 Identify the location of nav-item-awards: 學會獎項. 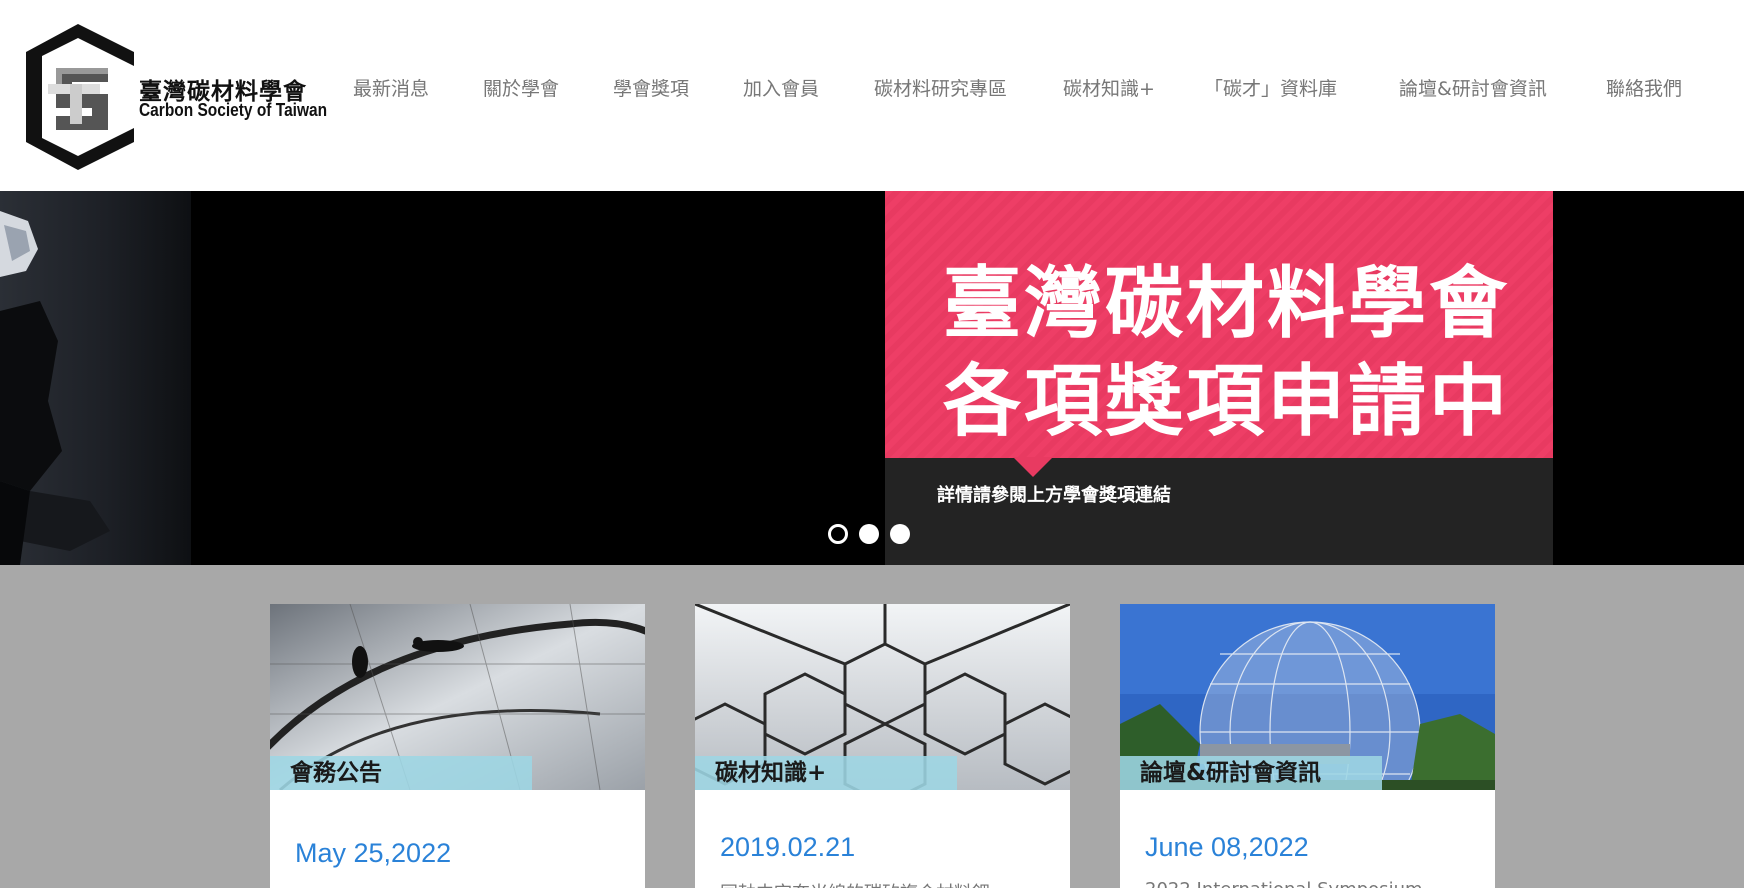
(651, 87).